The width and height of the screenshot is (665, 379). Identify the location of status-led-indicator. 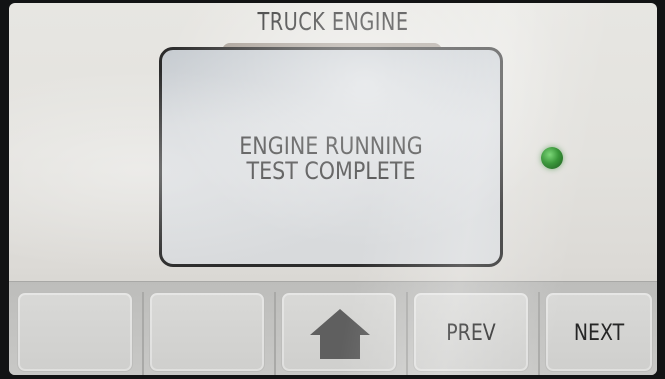
(552, 158).